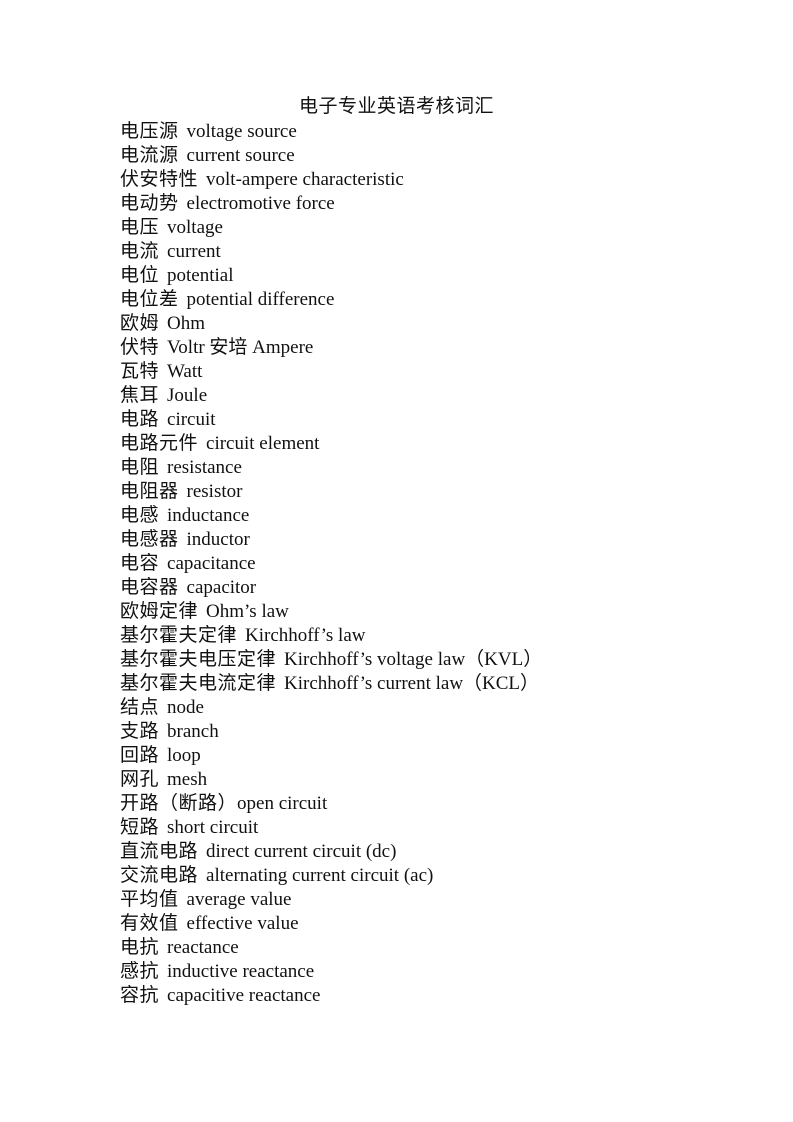  I want to click on vocabulary-entry: 电感器 inductor, so click(331, 540).